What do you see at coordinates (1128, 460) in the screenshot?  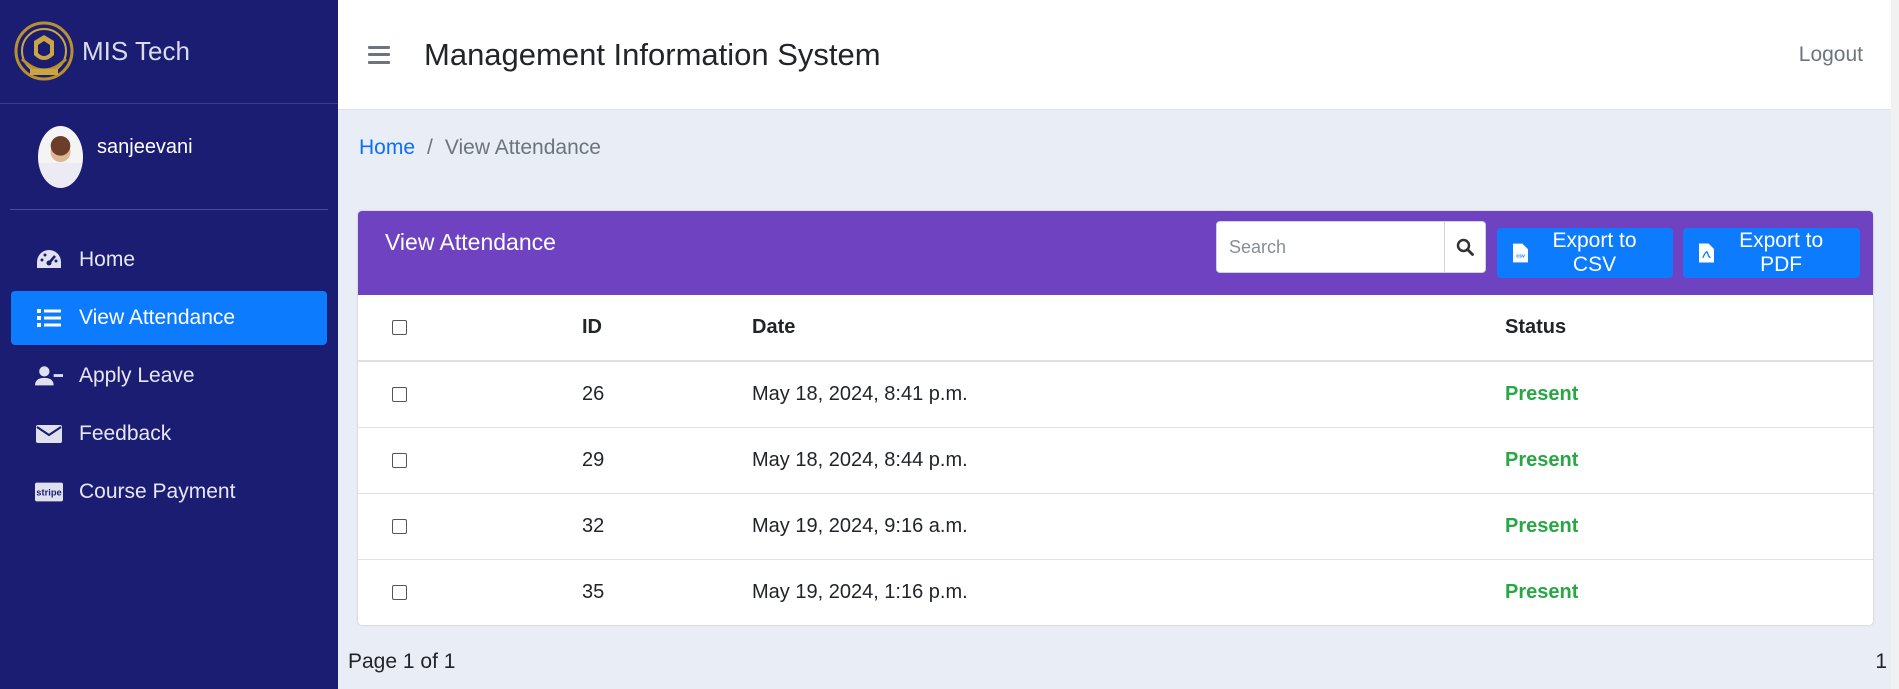 I see `cell-date: May 18, 2024, 8:44 p.m.` at bounding box center [1128, 460].